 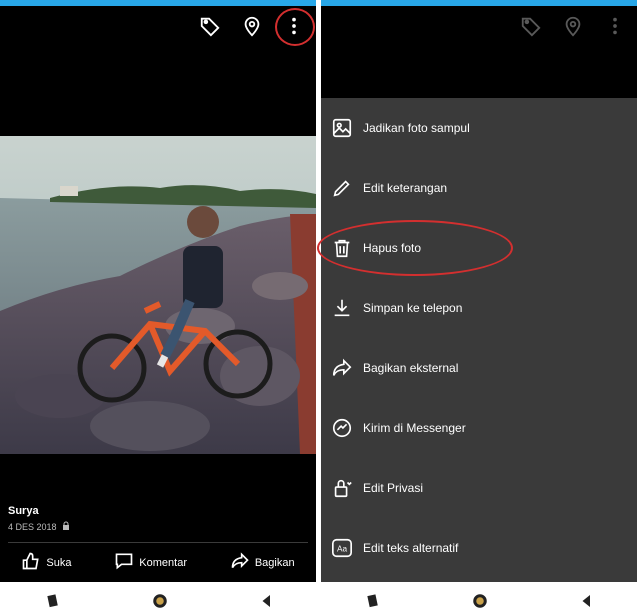 What do you see at coordinates (479, 488) in the screenshot?
I see `menu-item-edit-privacy: Edit Privasi` at bounding box center [479, 488].